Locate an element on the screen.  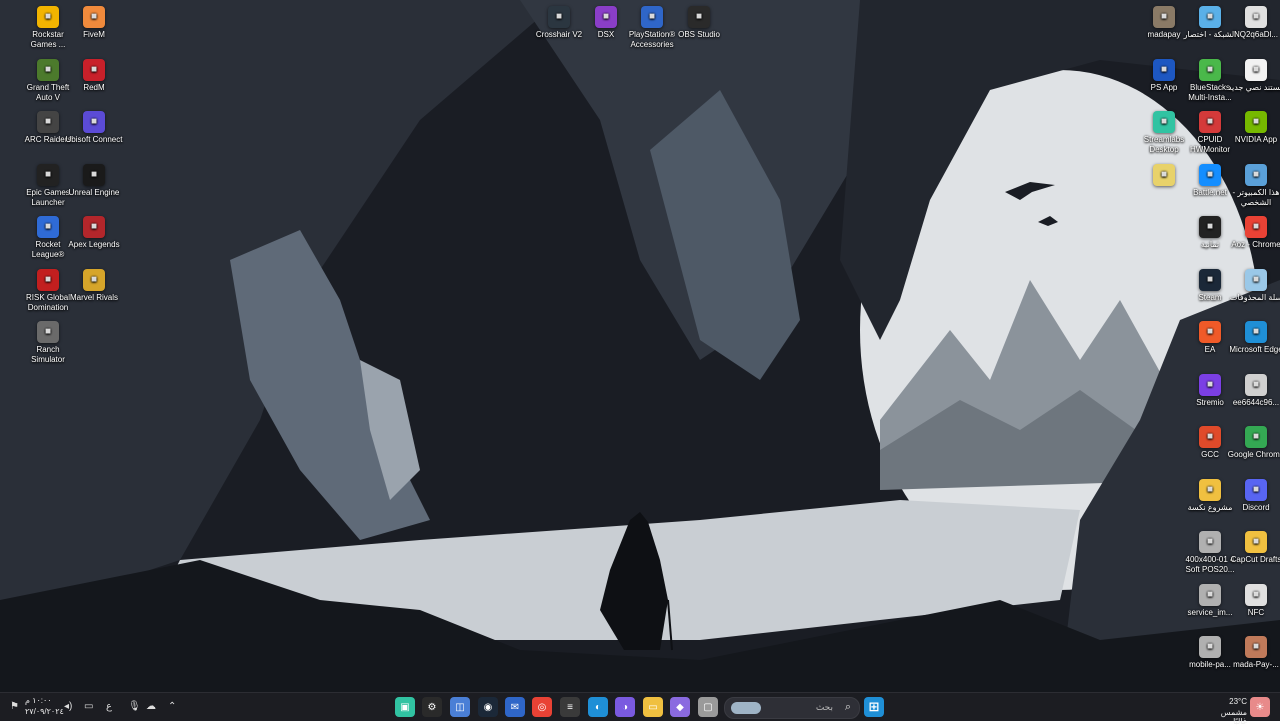
app-task-blue-icon: ◫ is located at coordinates (460, 707).